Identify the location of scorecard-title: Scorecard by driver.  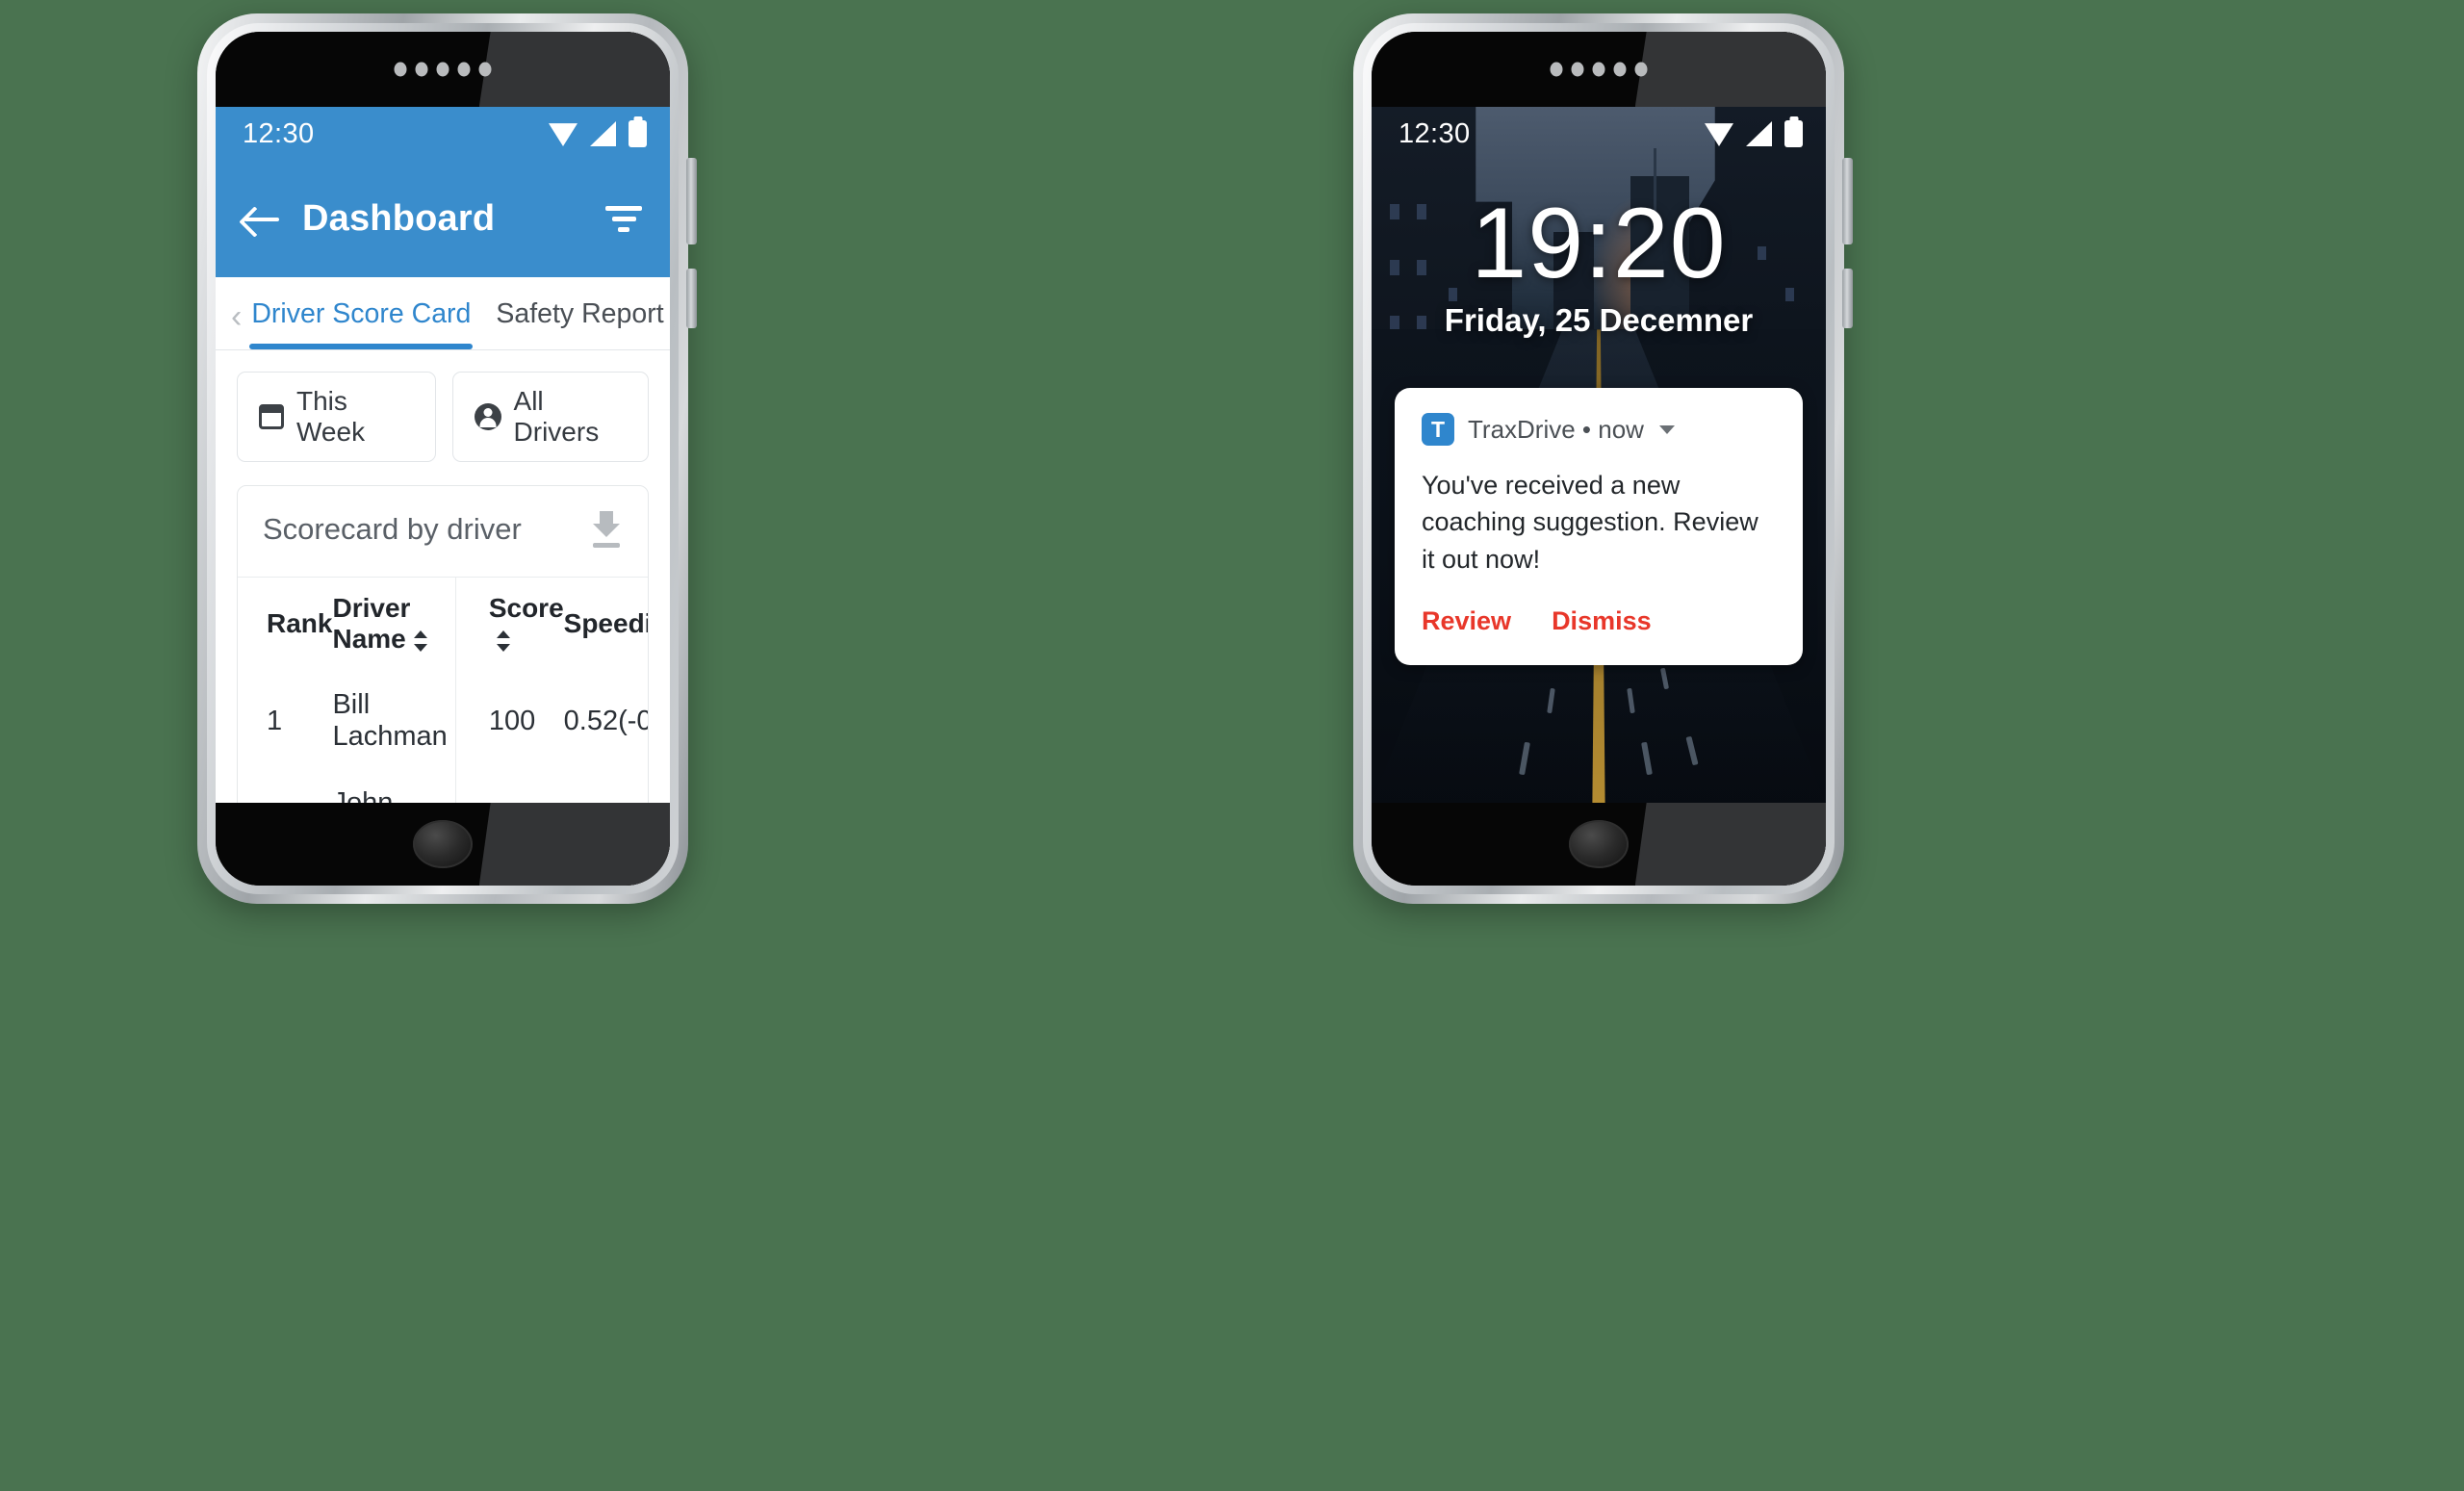
(392, 529).